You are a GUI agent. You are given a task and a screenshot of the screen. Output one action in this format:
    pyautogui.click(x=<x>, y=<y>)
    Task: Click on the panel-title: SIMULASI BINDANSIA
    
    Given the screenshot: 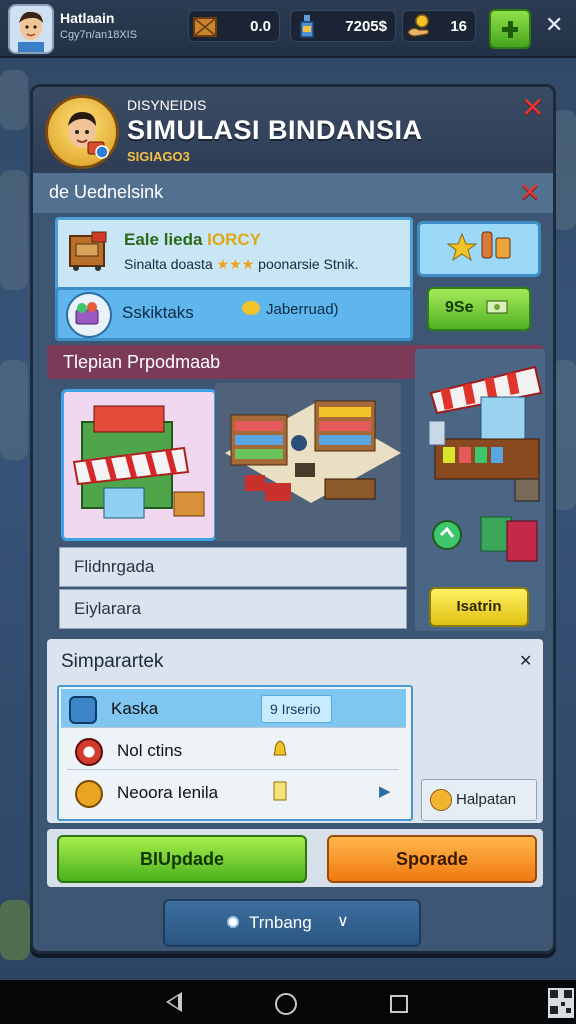 What is the action you would take?
    pyautogui.click(x=275, y=130)
    